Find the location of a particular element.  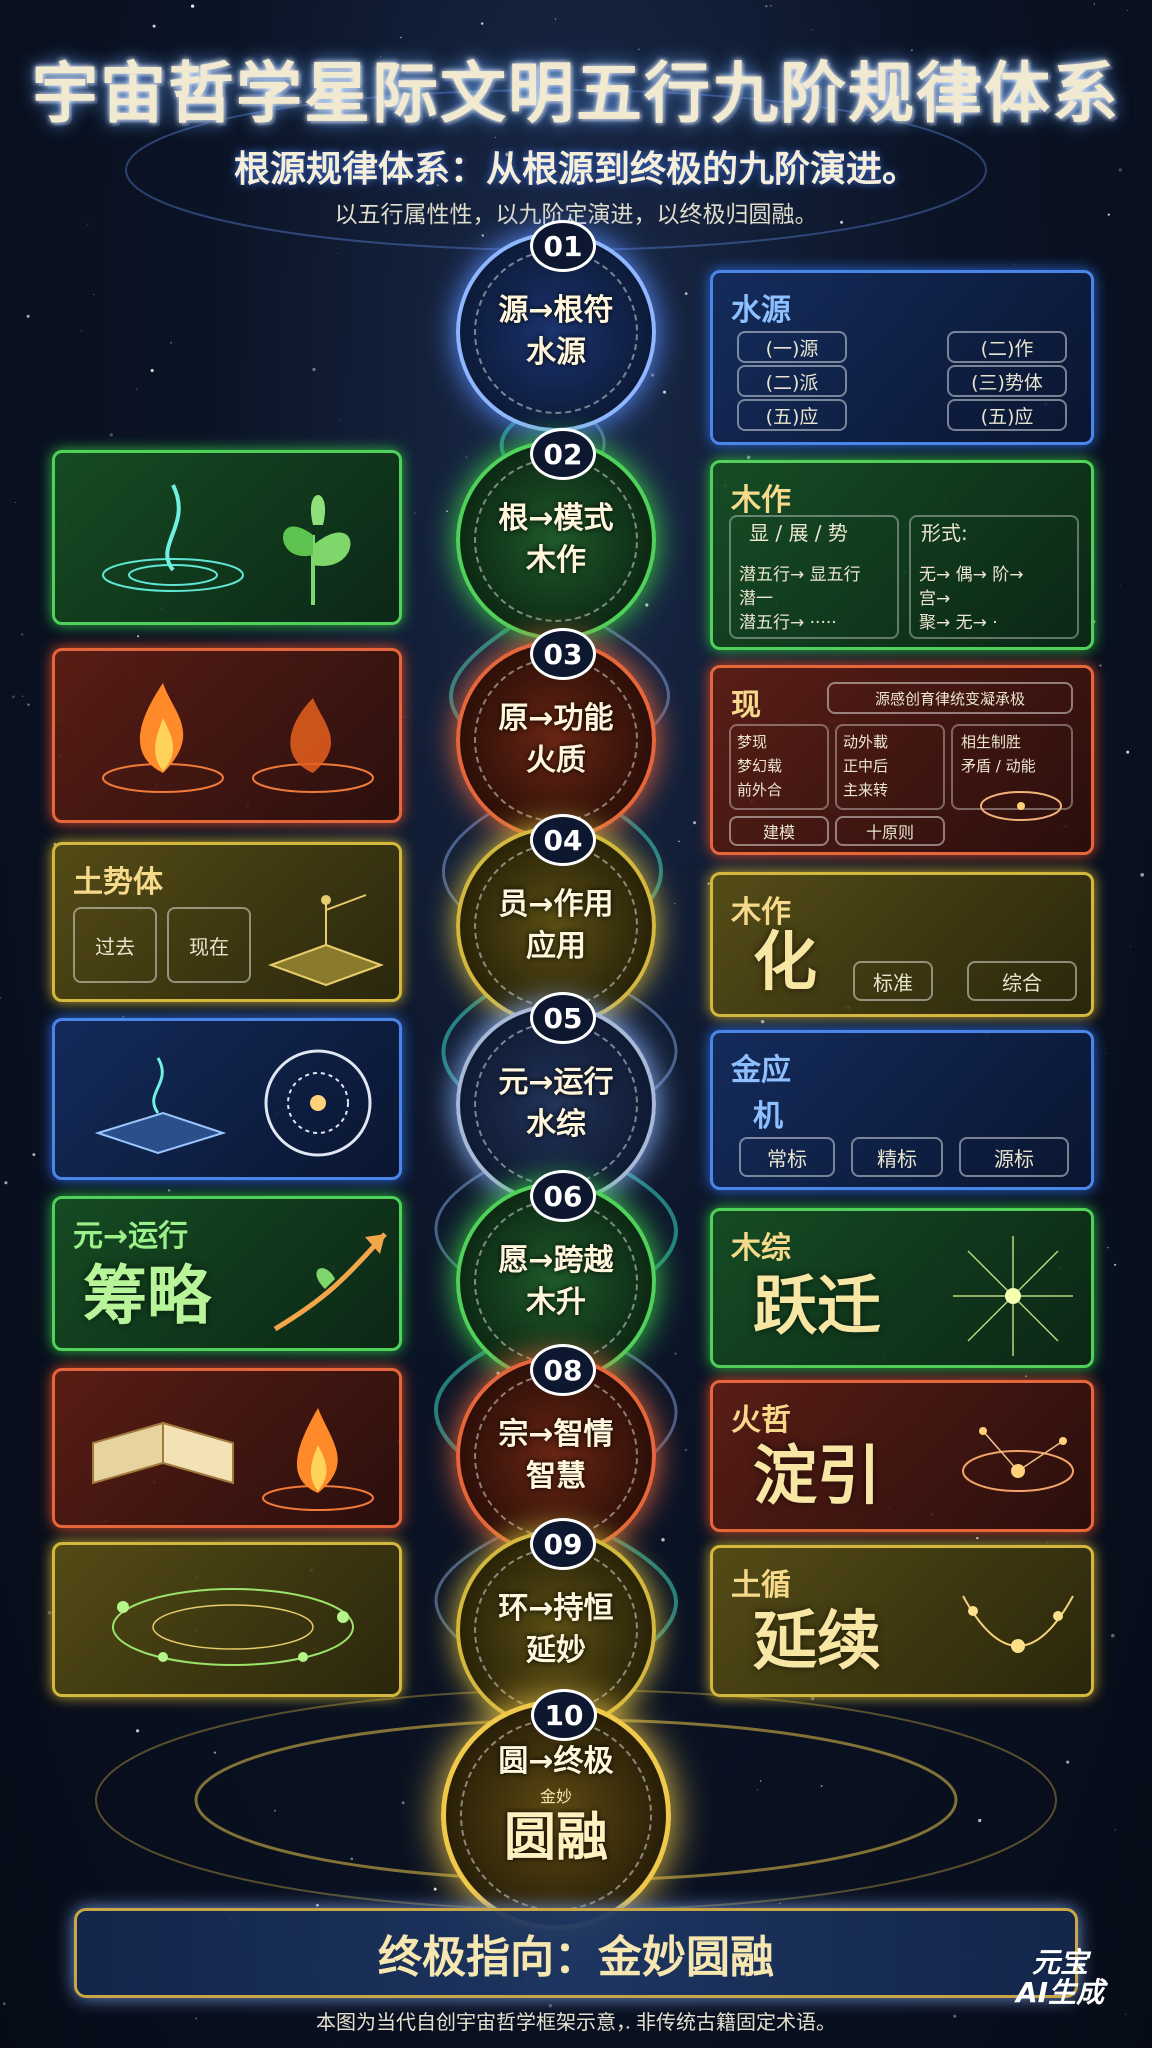

stage-line2: 木升 is located at coordinates (556, 1302).